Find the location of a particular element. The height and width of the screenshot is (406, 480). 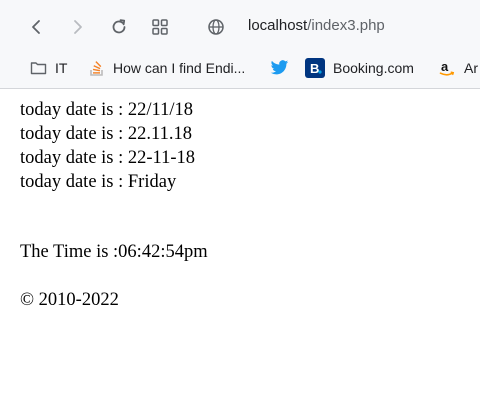

url-path: /index3.php is located at coordinates (346, 25).